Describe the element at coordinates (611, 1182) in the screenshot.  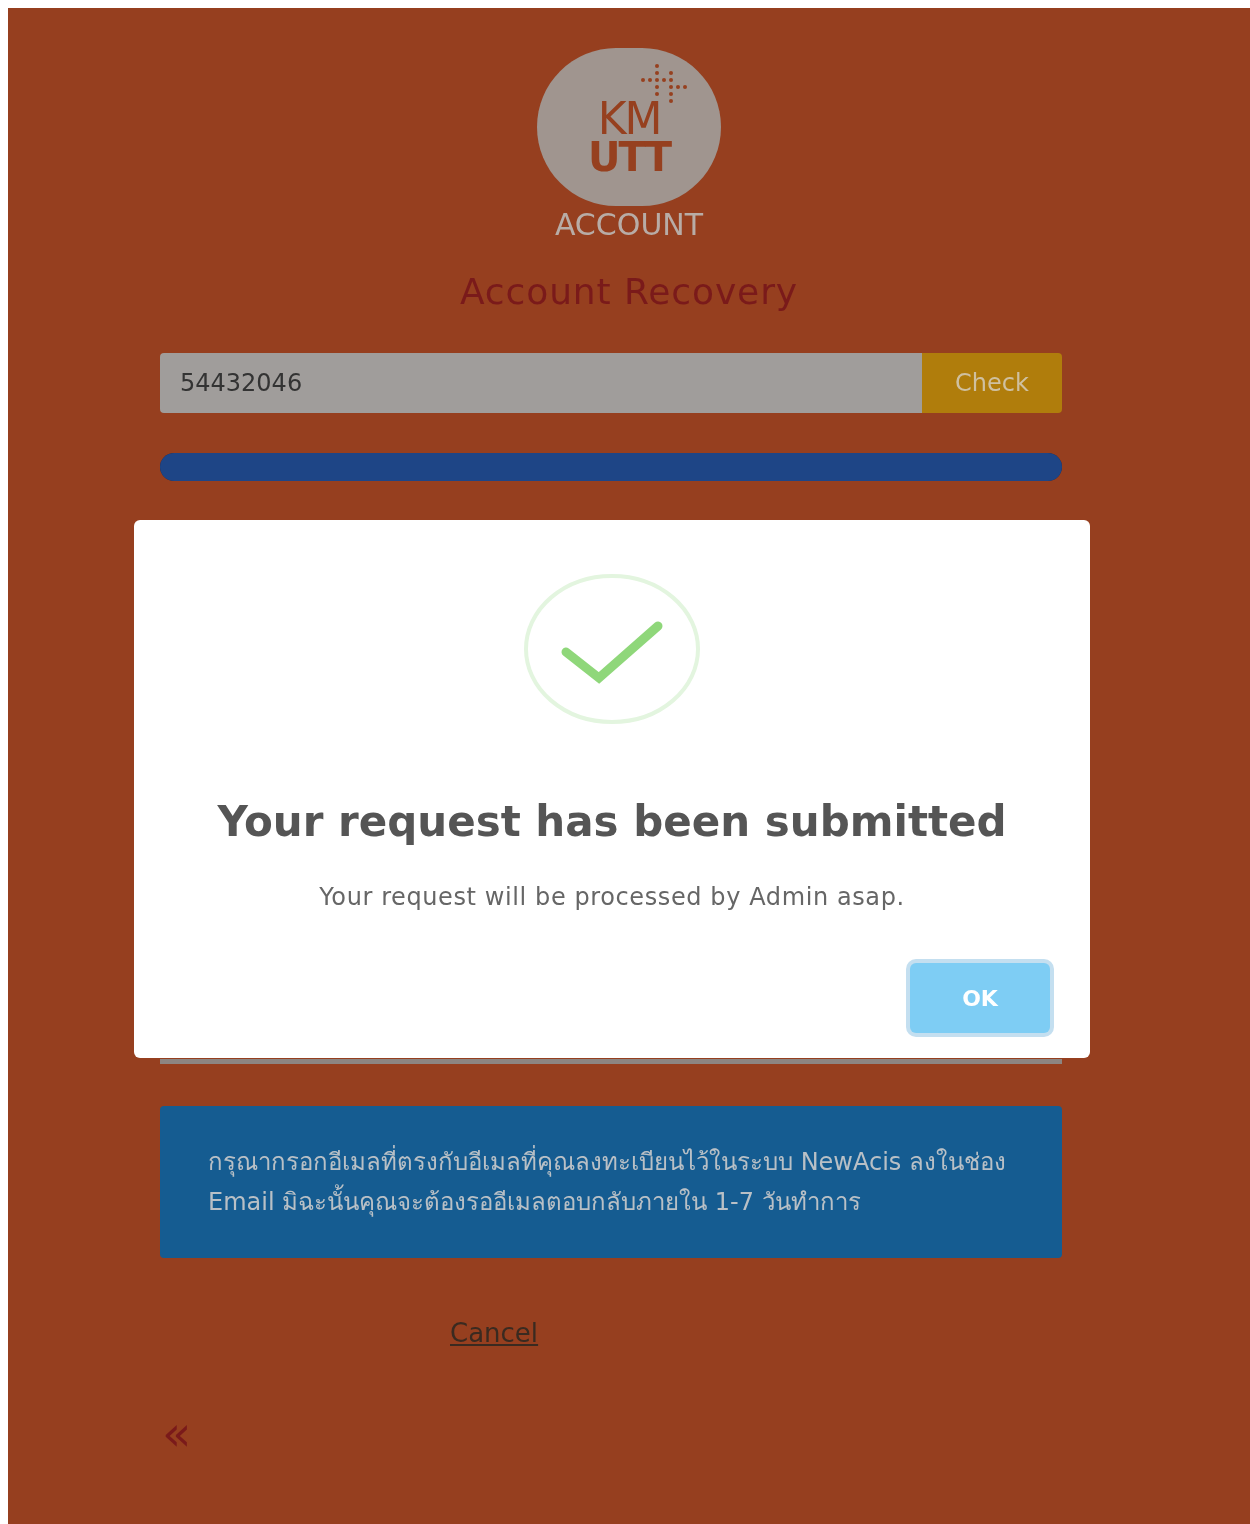
I see `info-message: กรุณากรอกอีเมลที่ตรงกับอีเมลที่คุณลงทะเบียนไว้ในระบบ NewAcis ลงในช่อง Email มิฉะนั้นคุณจะต้องรออีเมลตอบกลับภายใน 1-7 วันทำการ` at that location.